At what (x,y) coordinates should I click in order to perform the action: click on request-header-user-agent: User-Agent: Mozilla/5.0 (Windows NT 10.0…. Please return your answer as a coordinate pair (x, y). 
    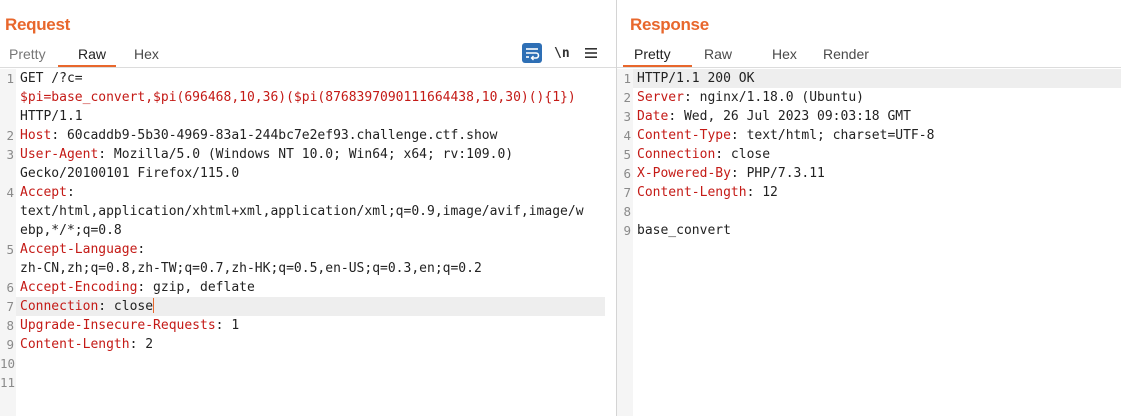
    Looking at the image, I should click on (266, 154).